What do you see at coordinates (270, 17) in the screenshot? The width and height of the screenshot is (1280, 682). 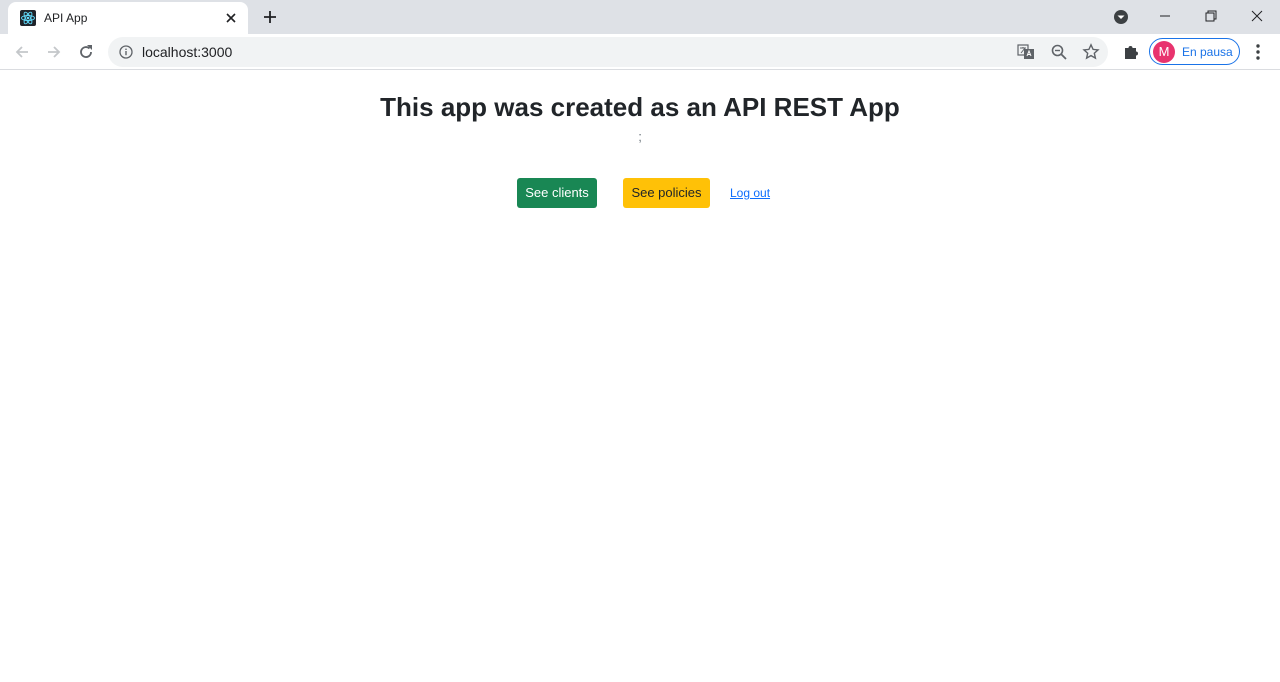 I see `new-tab-icon` at bounding box center [270, 17].